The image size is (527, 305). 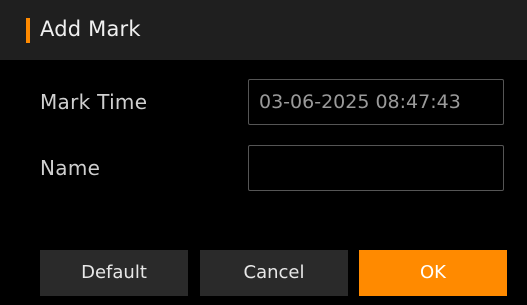 What do you see at coordinates (28, 30) in the screenshot?
I see `title-accent-bar` at bounding box center [28, 30].